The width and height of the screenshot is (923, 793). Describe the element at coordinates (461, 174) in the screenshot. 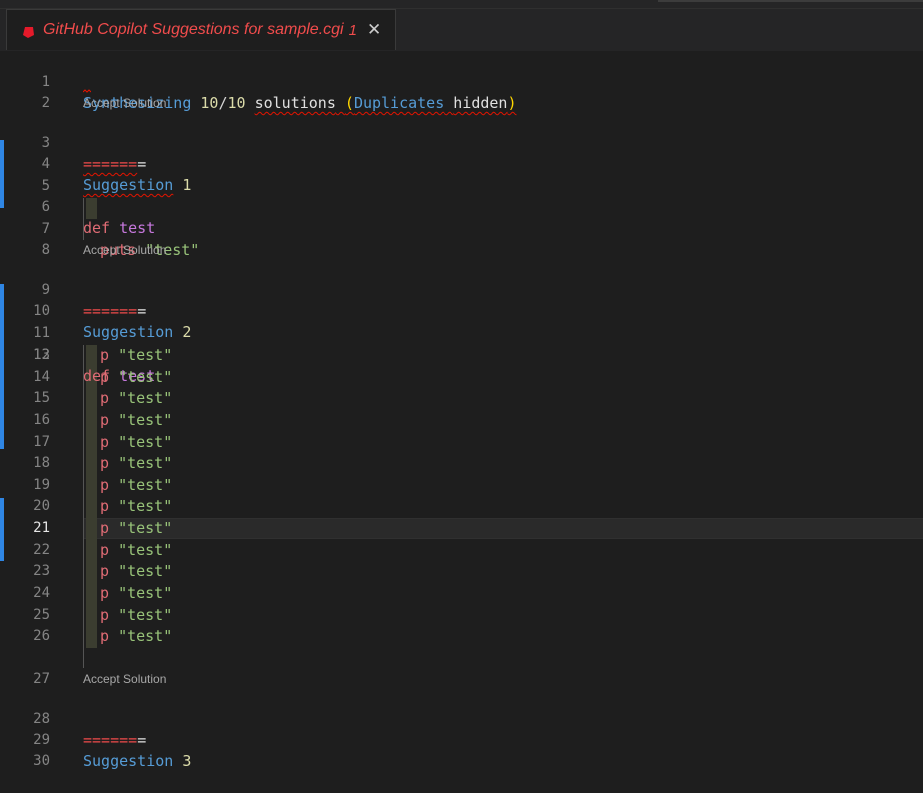

I see `code-line: 5` at that location.